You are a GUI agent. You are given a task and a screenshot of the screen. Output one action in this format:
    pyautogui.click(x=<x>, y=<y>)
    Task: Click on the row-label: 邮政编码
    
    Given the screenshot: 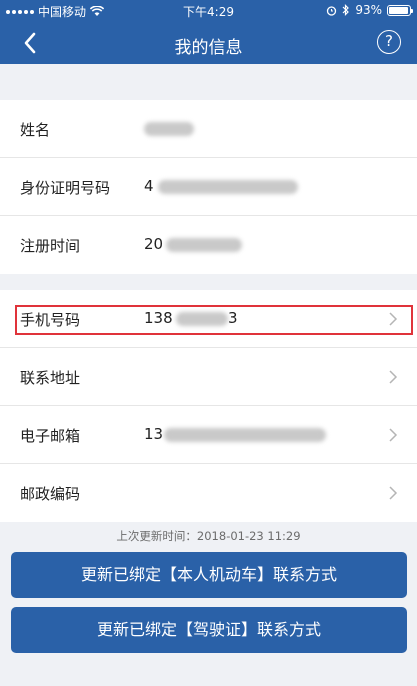 What is the action you would take?
    pyautogui.click(x=50, y=494)
    